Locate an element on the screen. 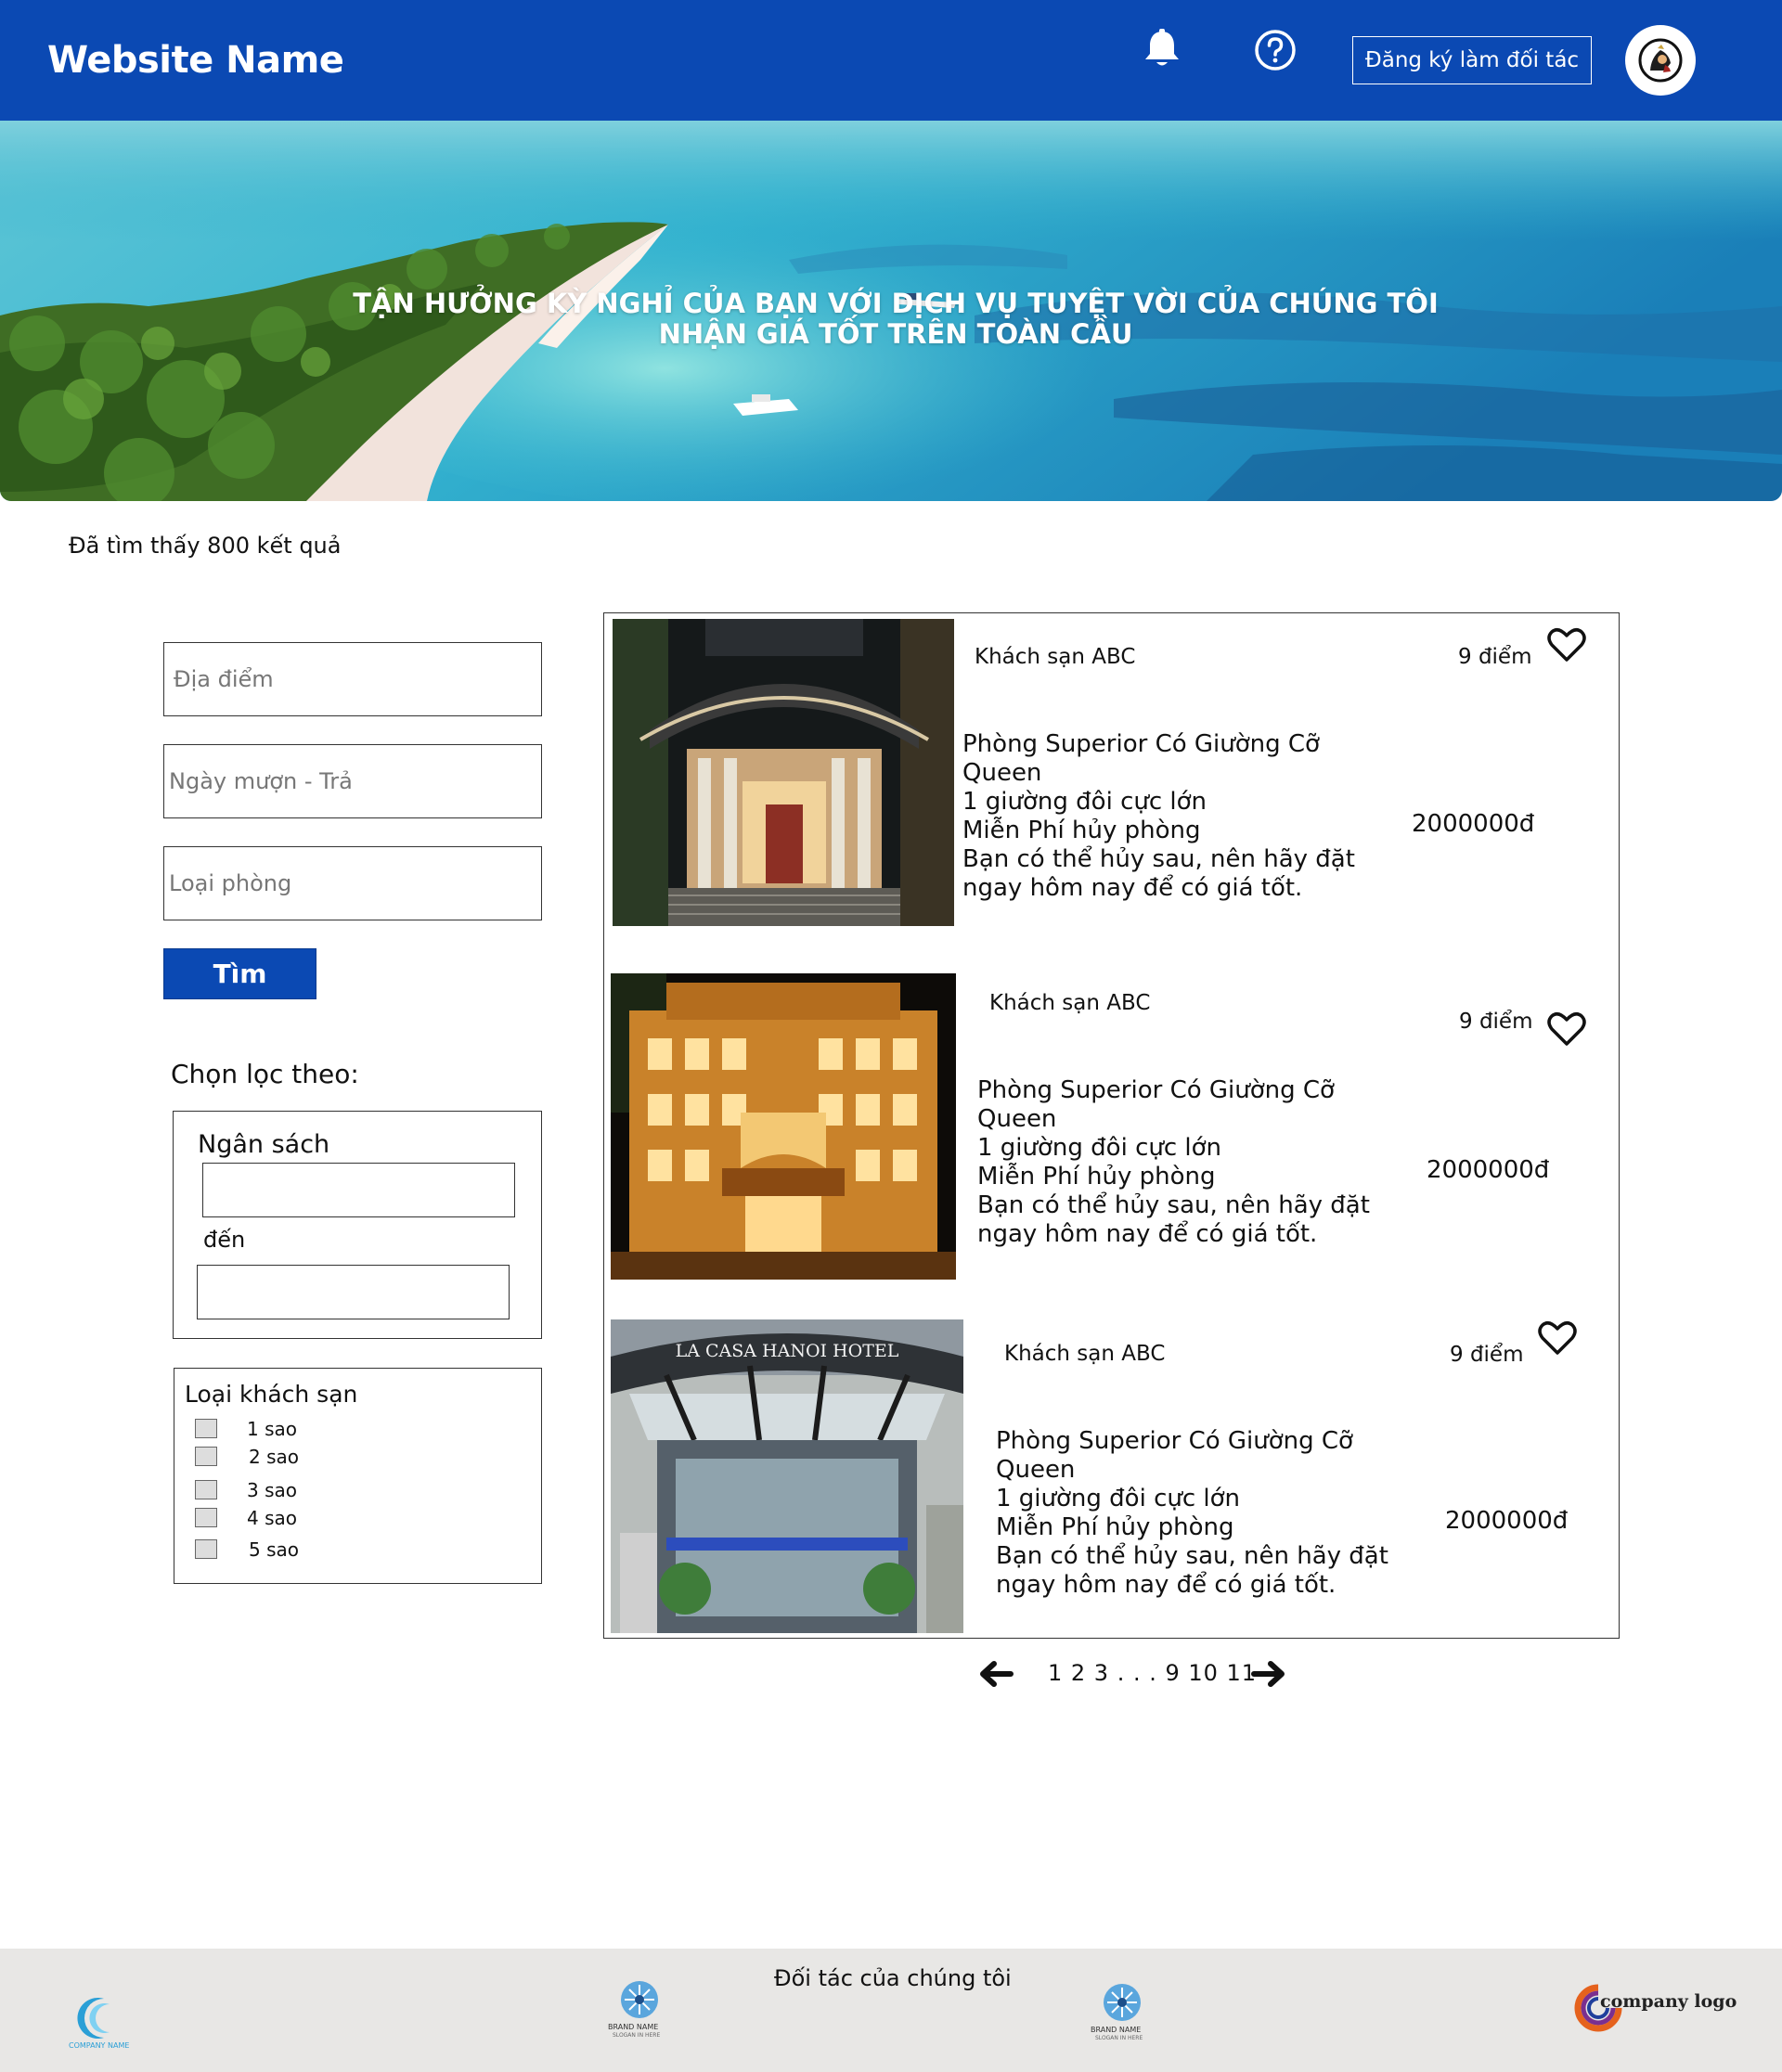 Image resolution: width=1782 pixels, height=2072 pixels. avatar-emblem-icon is located at coordinates (1660, 60).